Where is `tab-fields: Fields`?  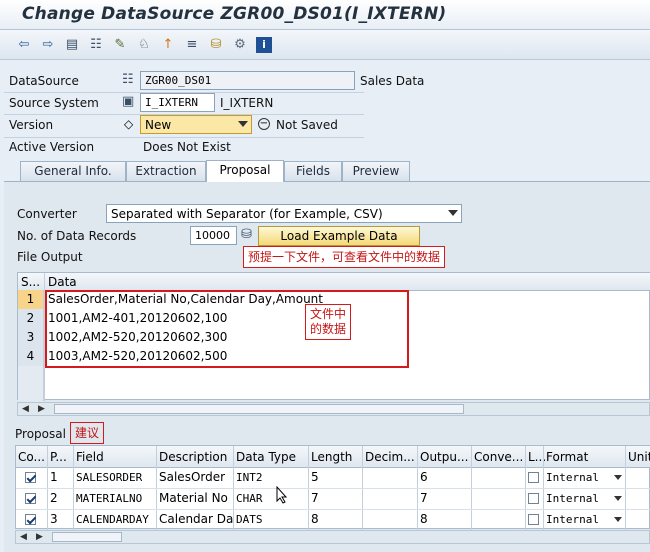
tab-fields: Fields is located at coordinates (313, 171).